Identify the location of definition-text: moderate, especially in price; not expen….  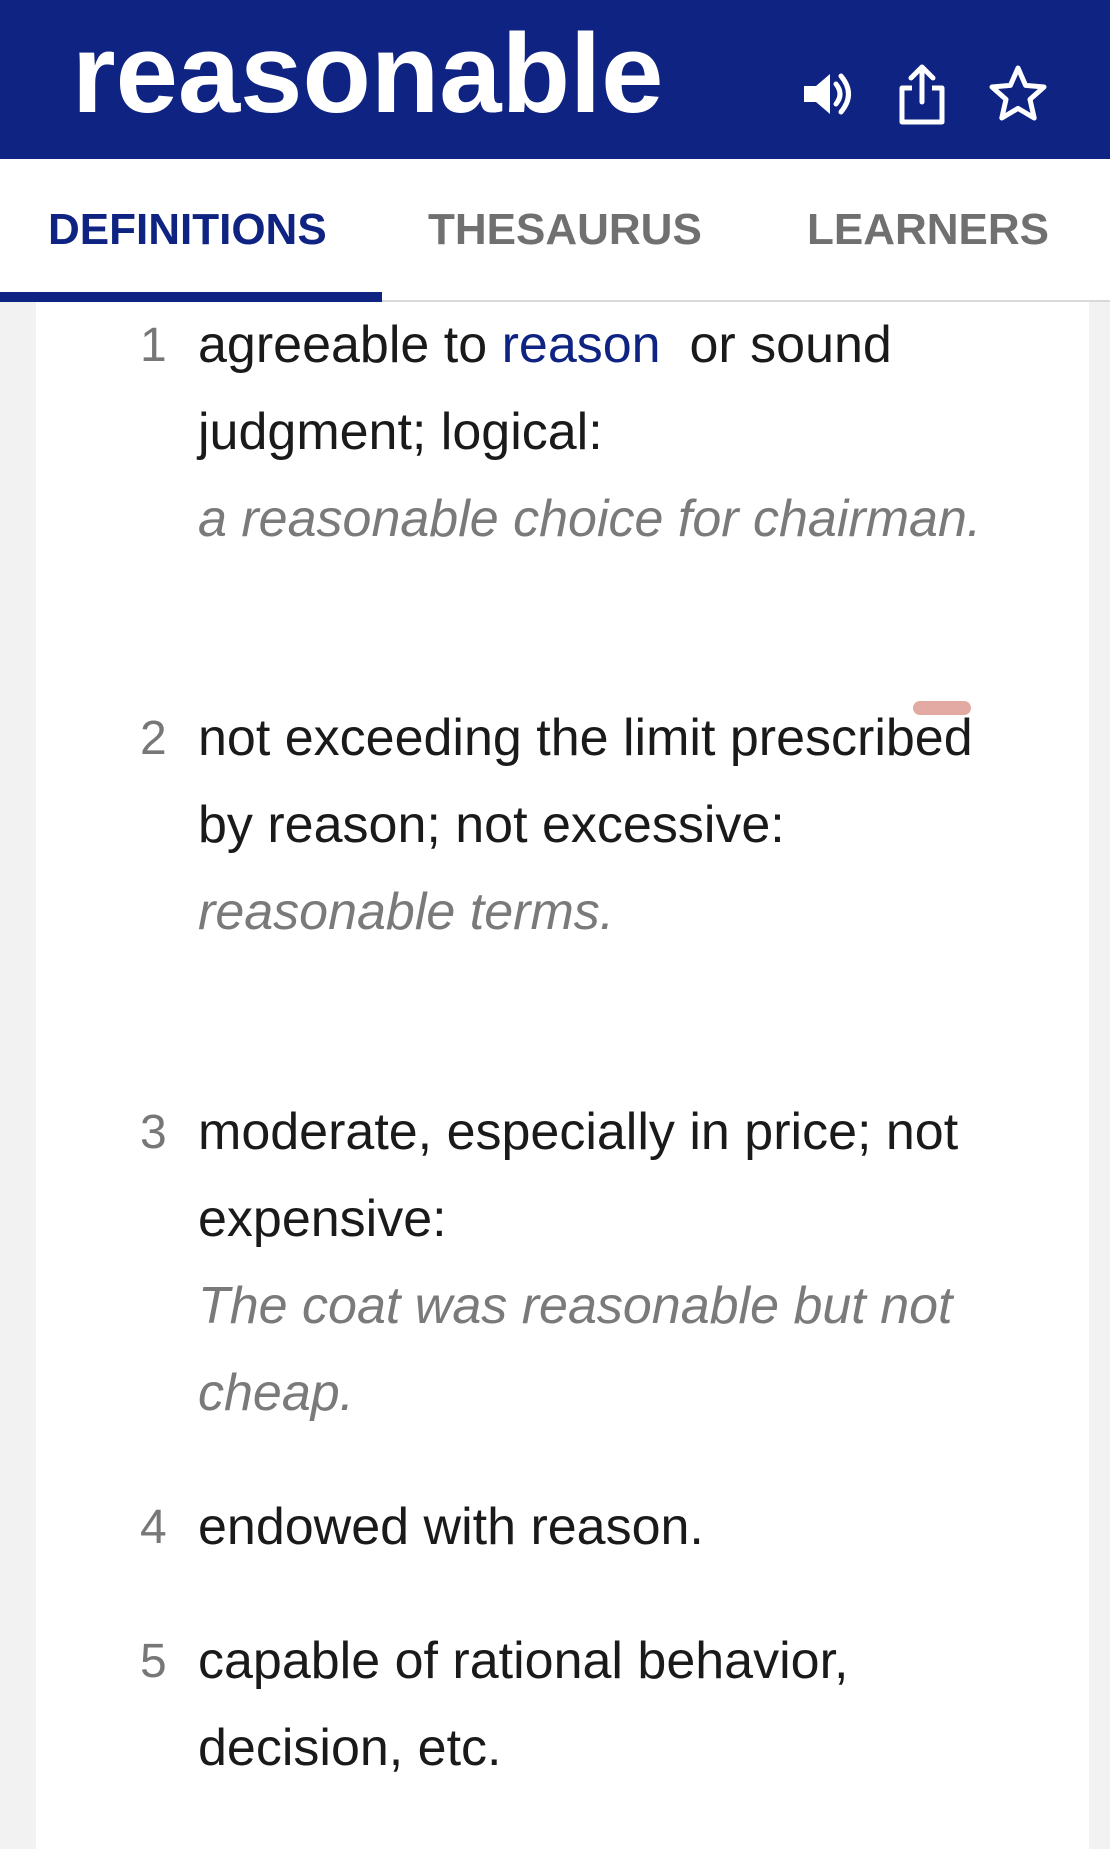
(578, 1175).